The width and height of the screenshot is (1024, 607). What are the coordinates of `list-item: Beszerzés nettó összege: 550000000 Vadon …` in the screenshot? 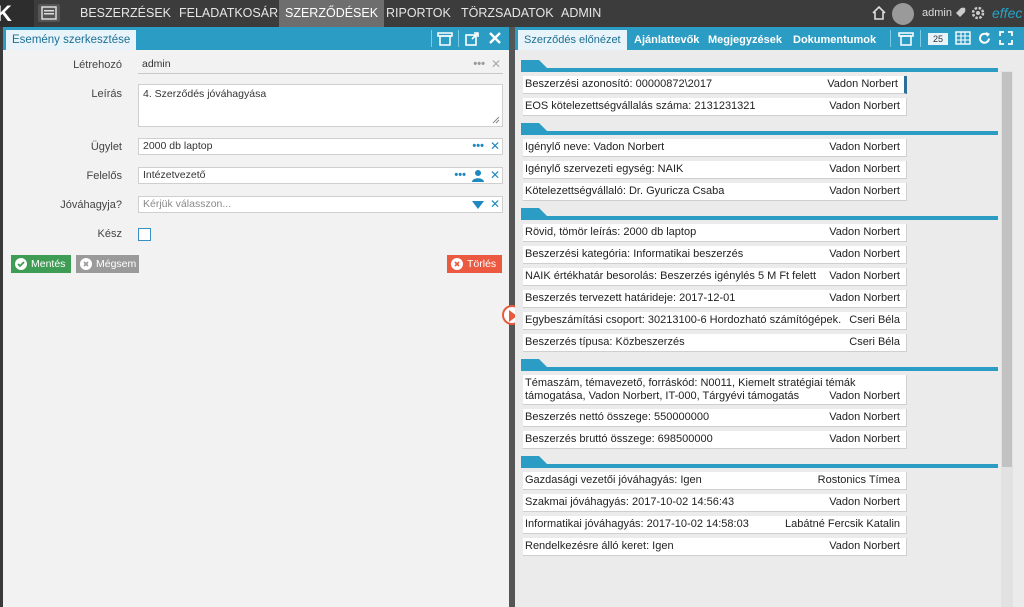 It's located at (715, 418).